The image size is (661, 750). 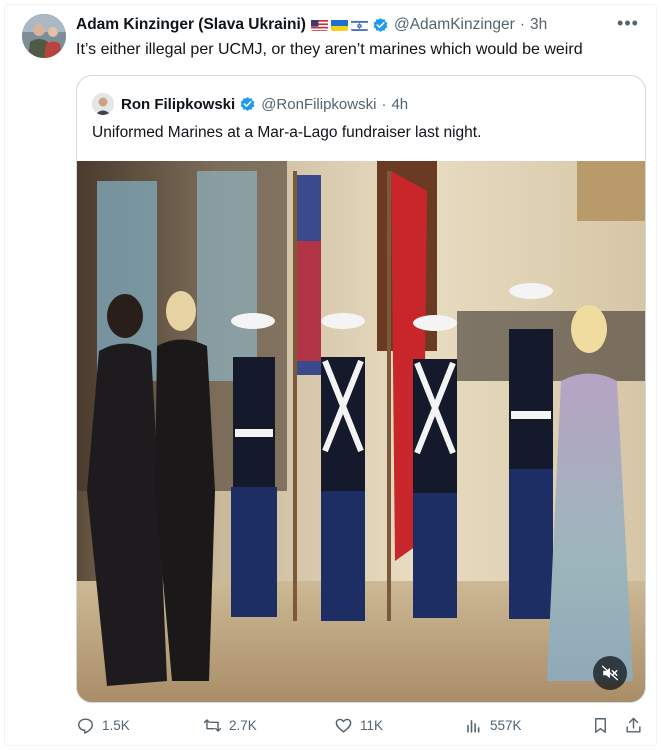 I want to click on analytics-icon, so click(x=473, y=726).